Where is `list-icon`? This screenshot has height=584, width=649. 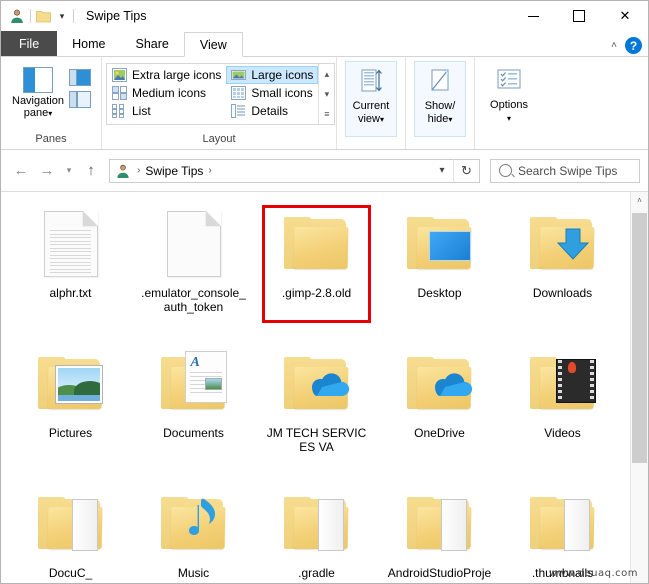 list-icon is located at coordinates (119, 111).